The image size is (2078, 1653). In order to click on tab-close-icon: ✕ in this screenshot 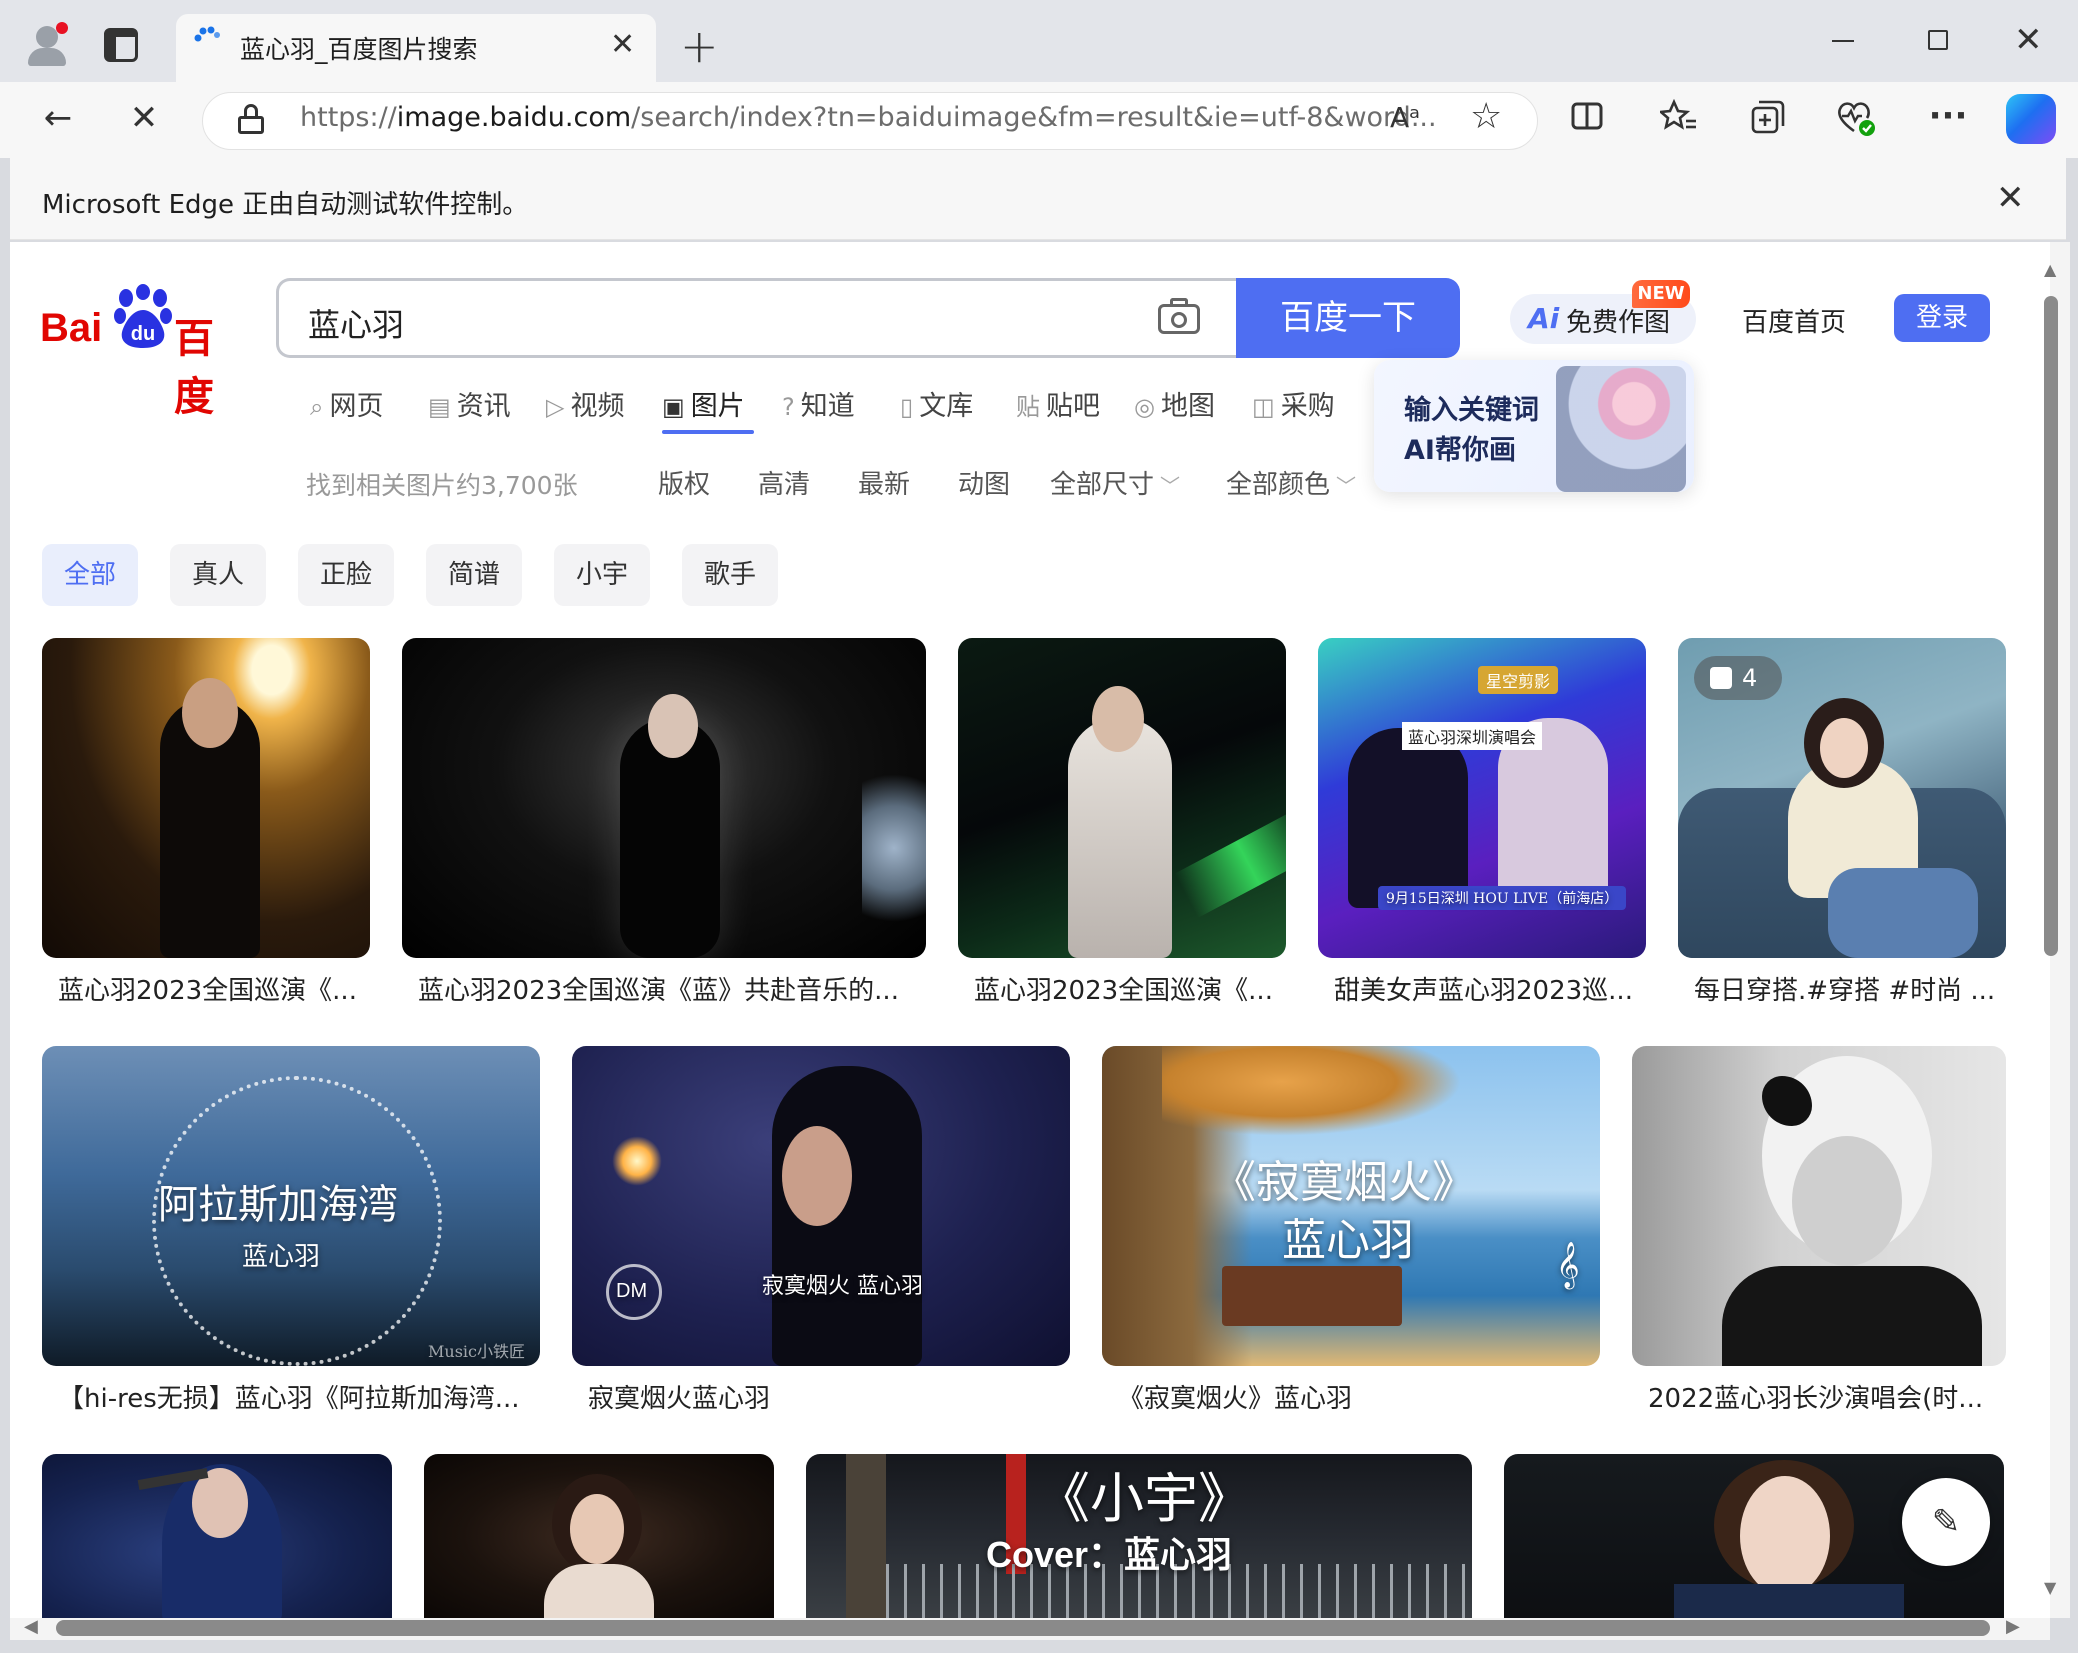, I will do `click(622, 45)`.